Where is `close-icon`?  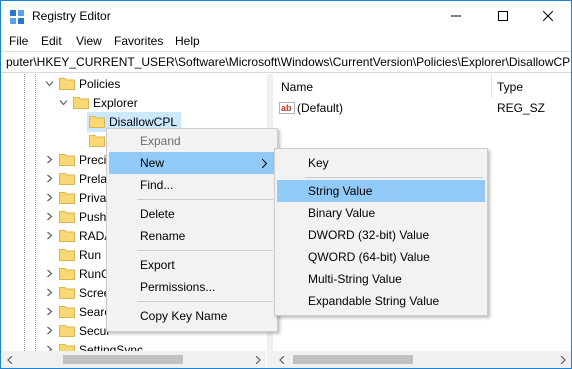 close-icon is located at coordinates (548, 16).